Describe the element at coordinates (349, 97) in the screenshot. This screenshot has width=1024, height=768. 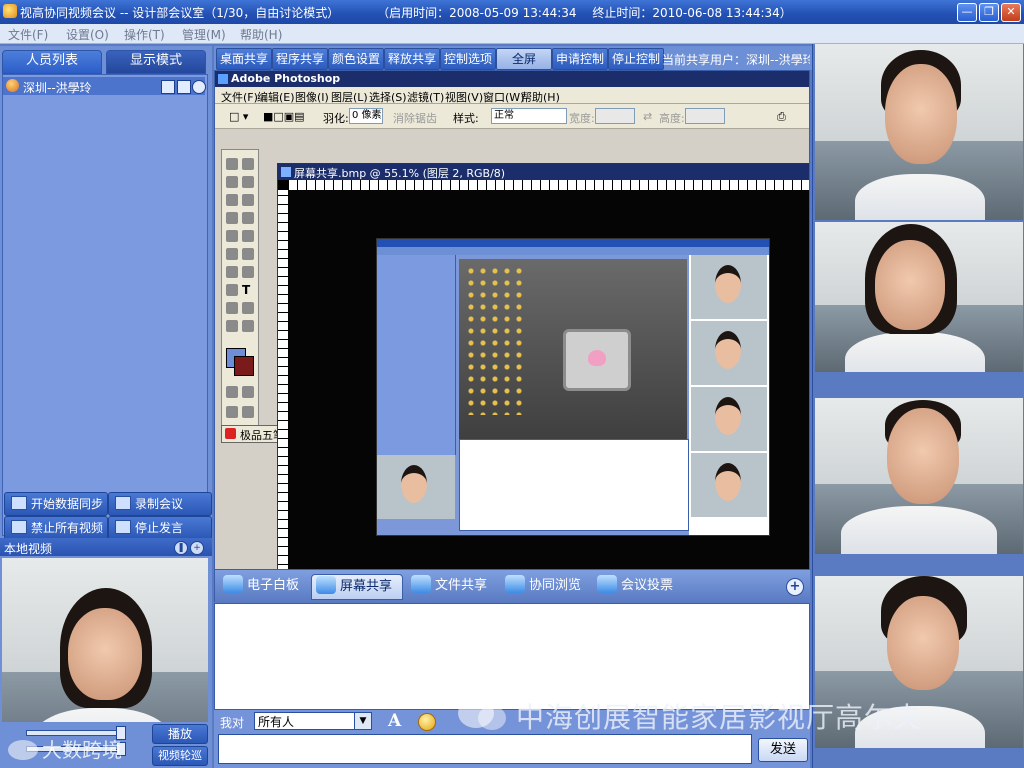
I see `ps-menu-item: 图层(L)` at that location.